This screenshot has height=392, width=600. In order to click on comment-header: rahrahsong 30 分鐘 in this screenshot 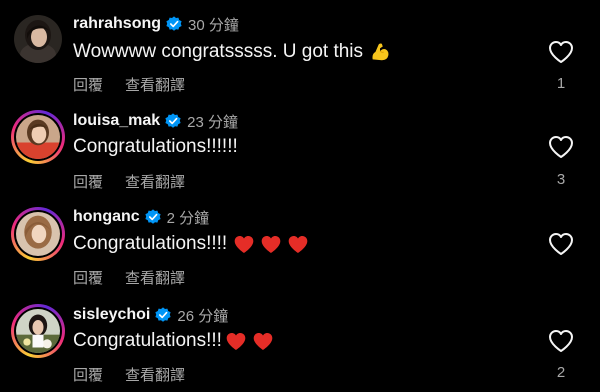, I will do `click(156, 24)`.